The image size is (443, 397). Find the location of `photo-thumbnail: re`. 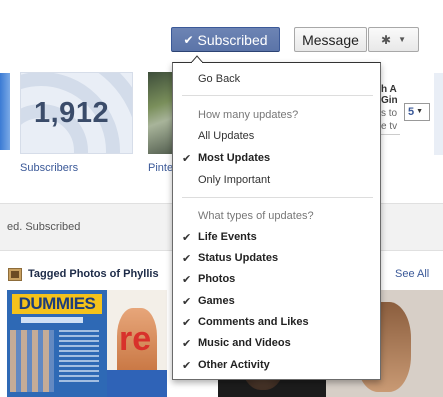

photo-thumbnail: re is located at coordinates (137, 343).